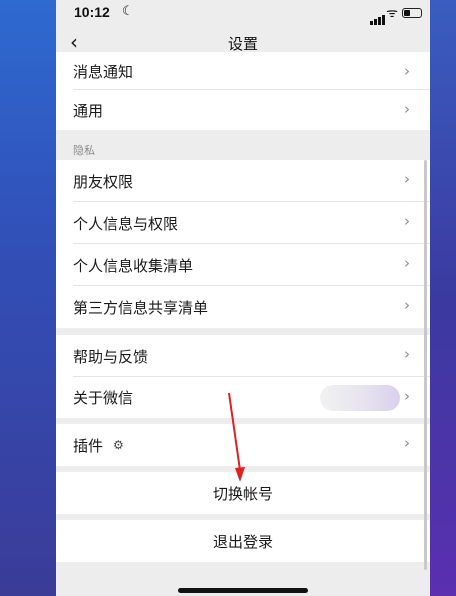 This screenshot has width=456, height=596. I want to click on switch-account-button: 切换帐号, so click(243, 493).